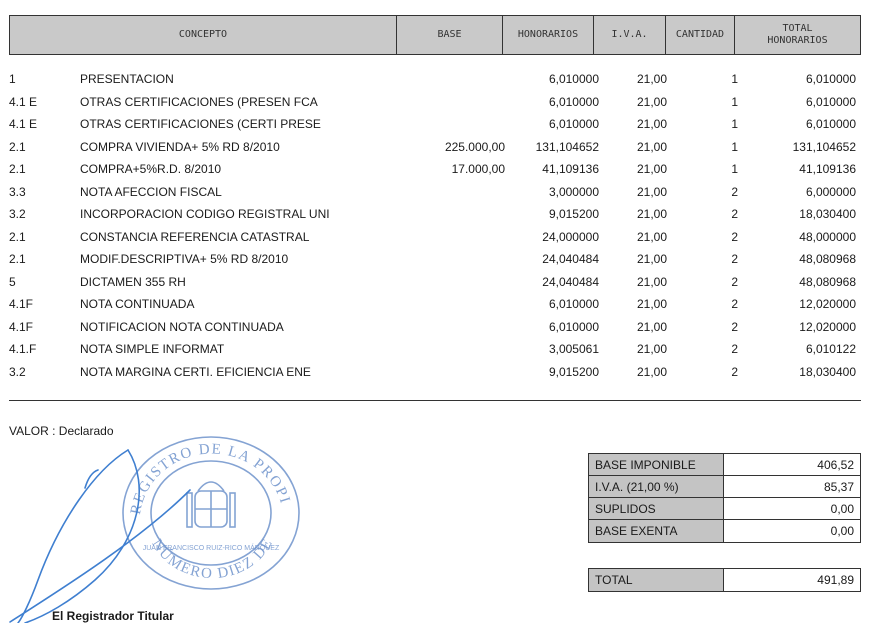 The width and height of the screenshot is (881, 623). I want to click on row-total: 48,000000, so click(827, 236).